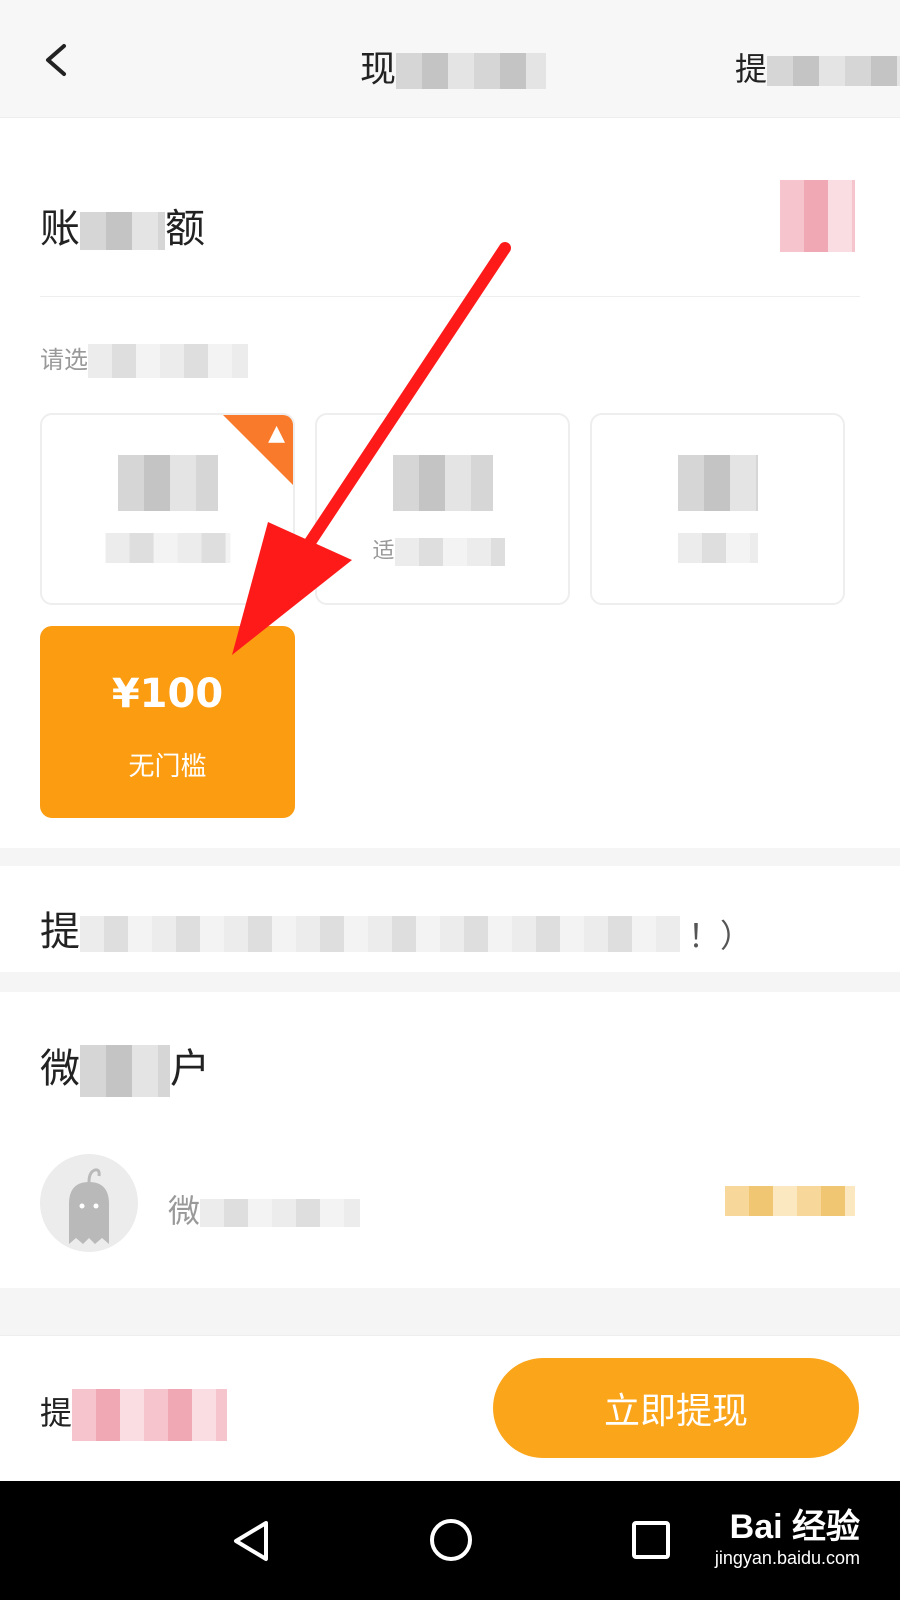 This screenshot has width=900, height=1600. I want to click on withdraw-record-text: 提, so click(751, 69).